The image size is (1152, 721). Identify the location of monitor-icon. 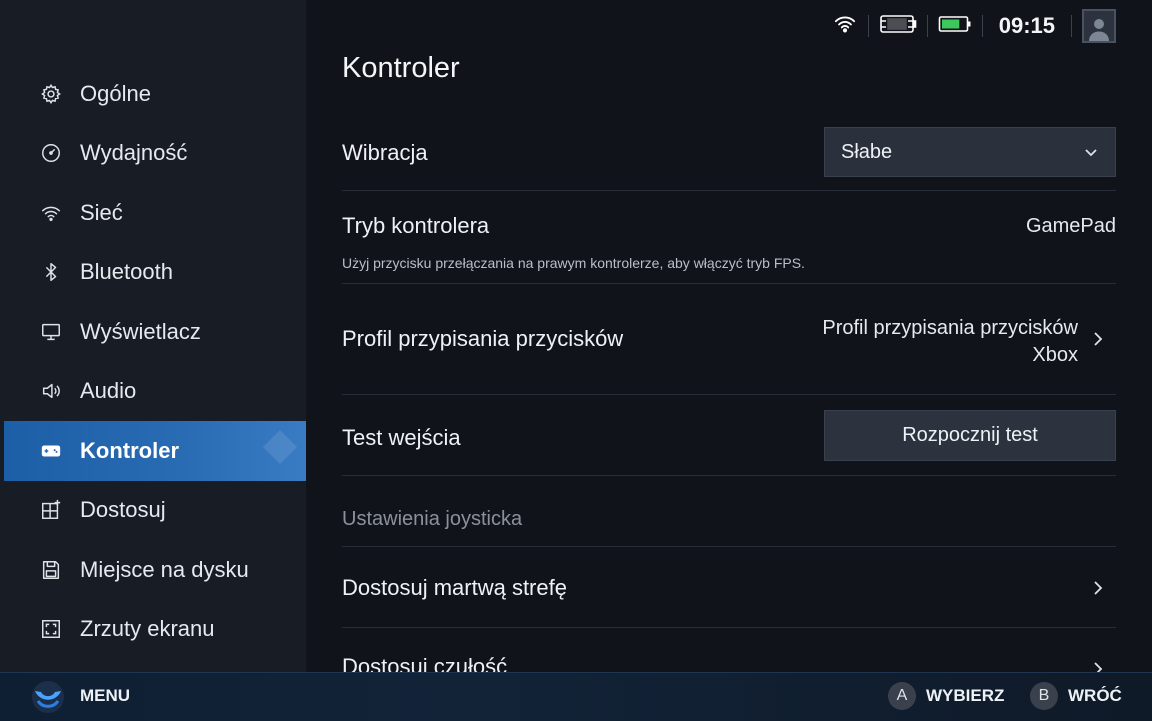
(51, 332).